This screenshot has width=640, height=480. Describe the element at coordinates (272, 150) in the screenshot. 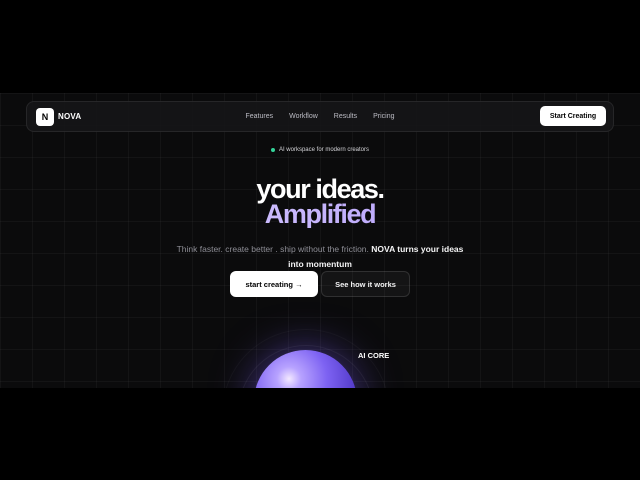

I see `status-dot-icon` at that location.